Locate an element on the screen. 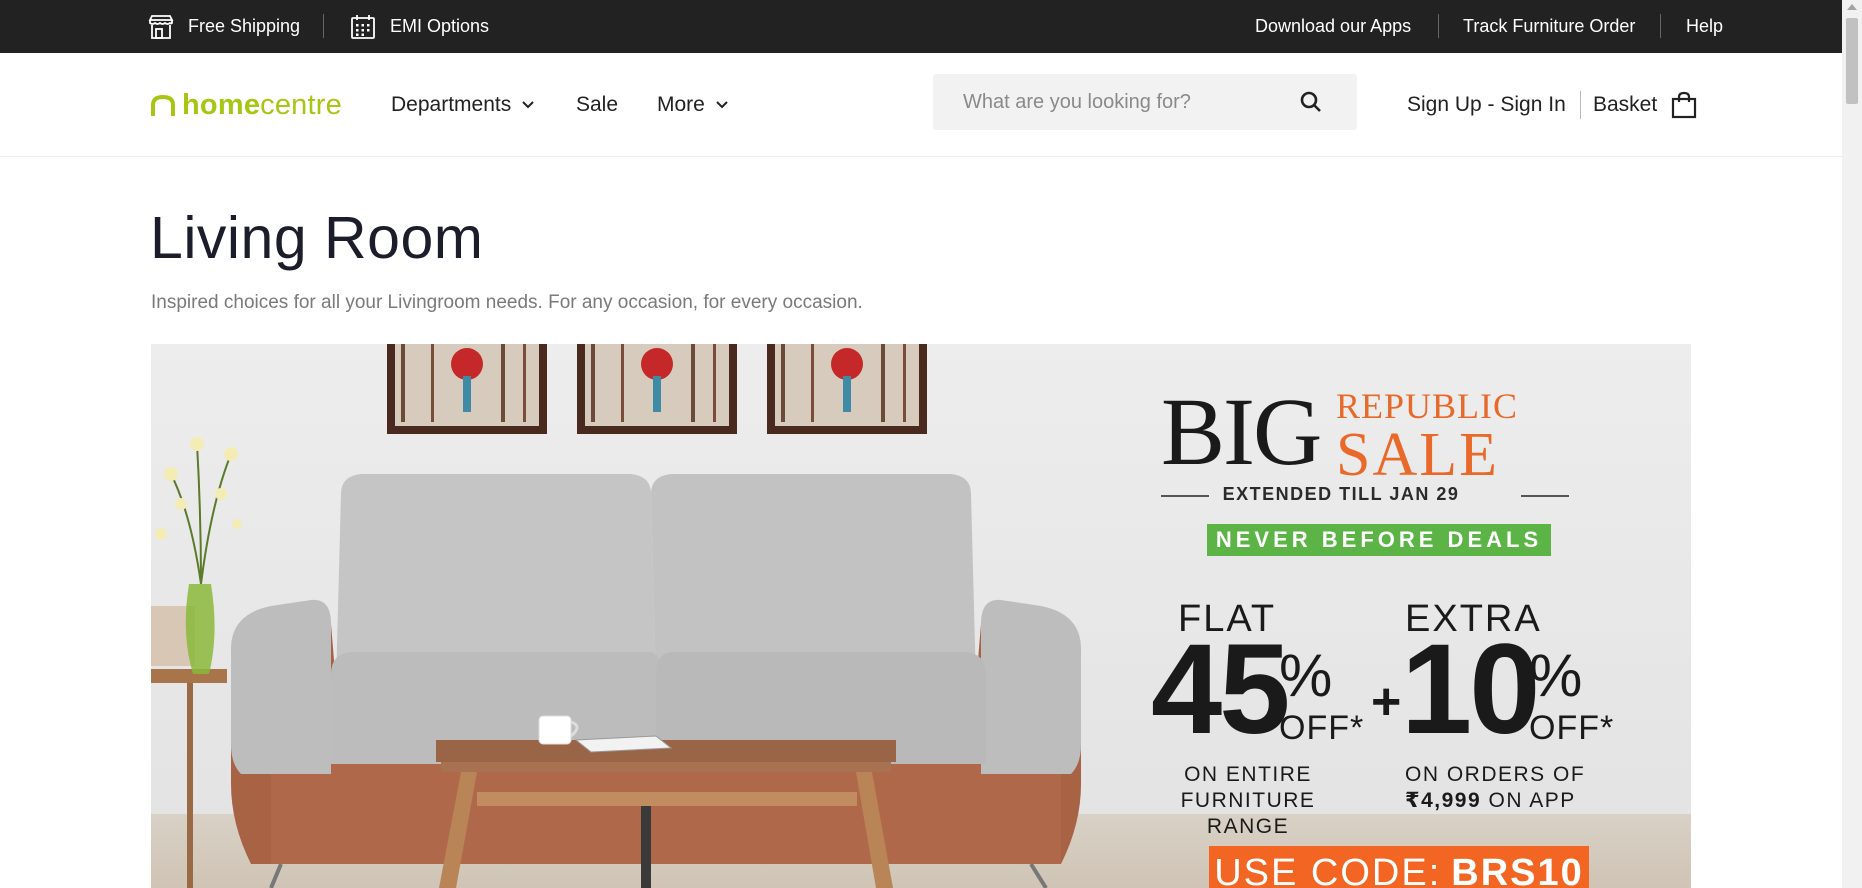 This screenshot has width=1862, height=888. search-bar is located at coordinates (1145, 102).